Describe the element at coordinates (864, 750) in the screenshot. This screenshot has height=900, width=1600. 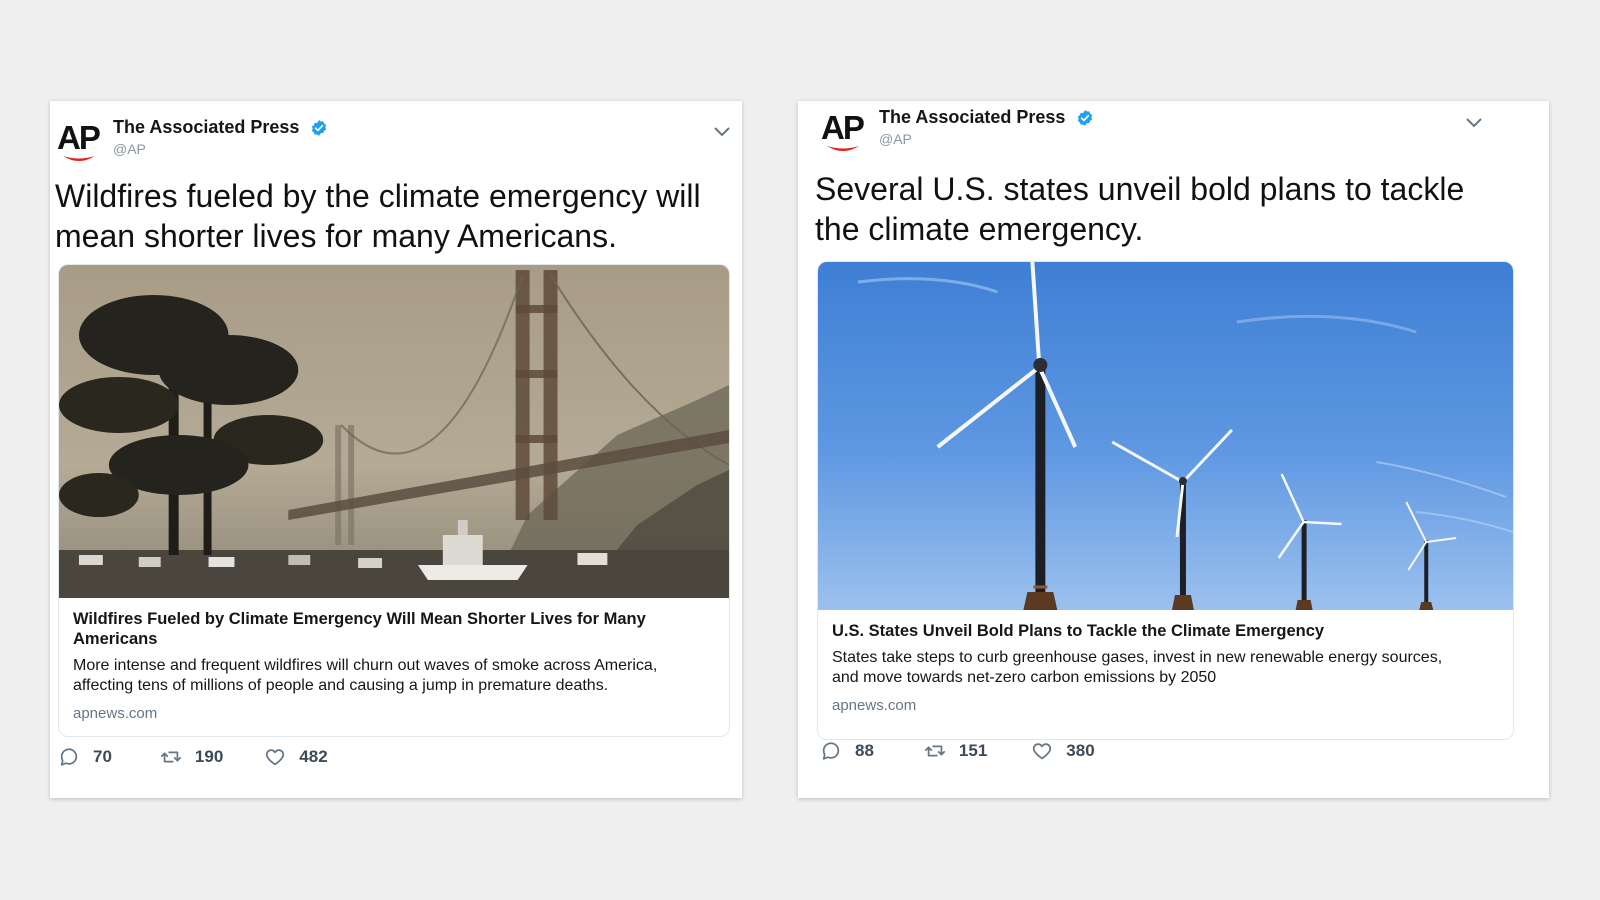
I see `reply-count: 88` at that location.